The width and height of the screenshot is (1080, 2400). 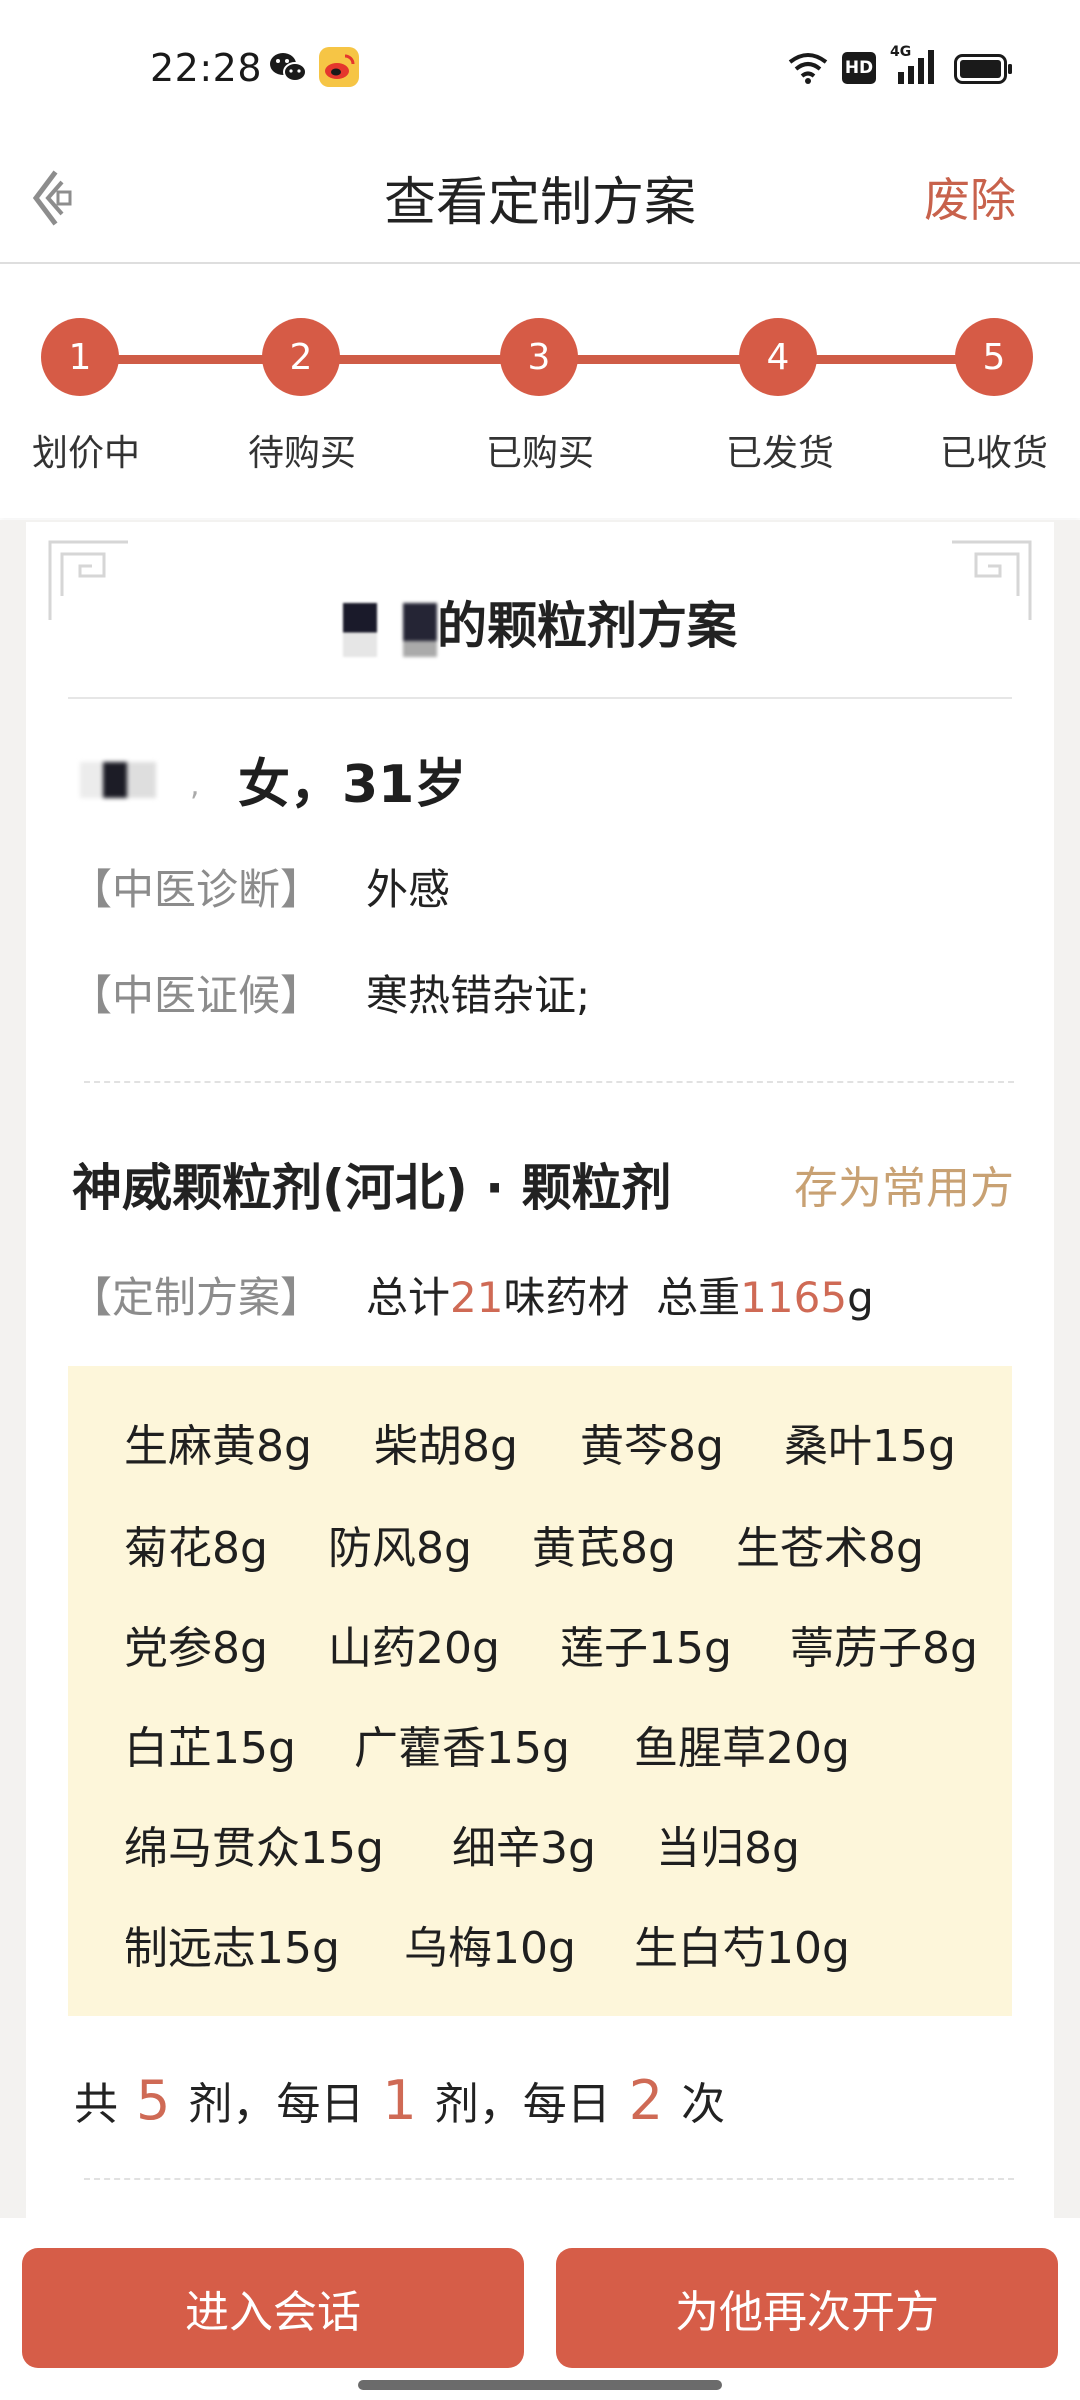 I want to click on dose-count: 5, so click(x=153, y=2100).